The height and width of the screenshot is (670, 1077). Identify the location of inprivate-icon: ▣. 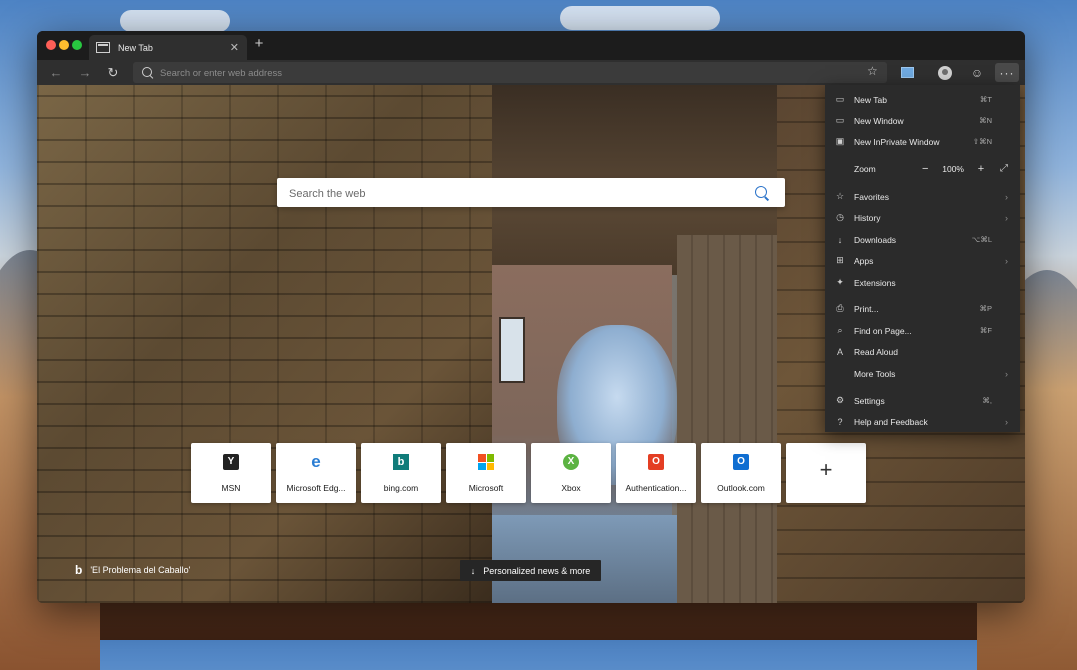
(840, 141).